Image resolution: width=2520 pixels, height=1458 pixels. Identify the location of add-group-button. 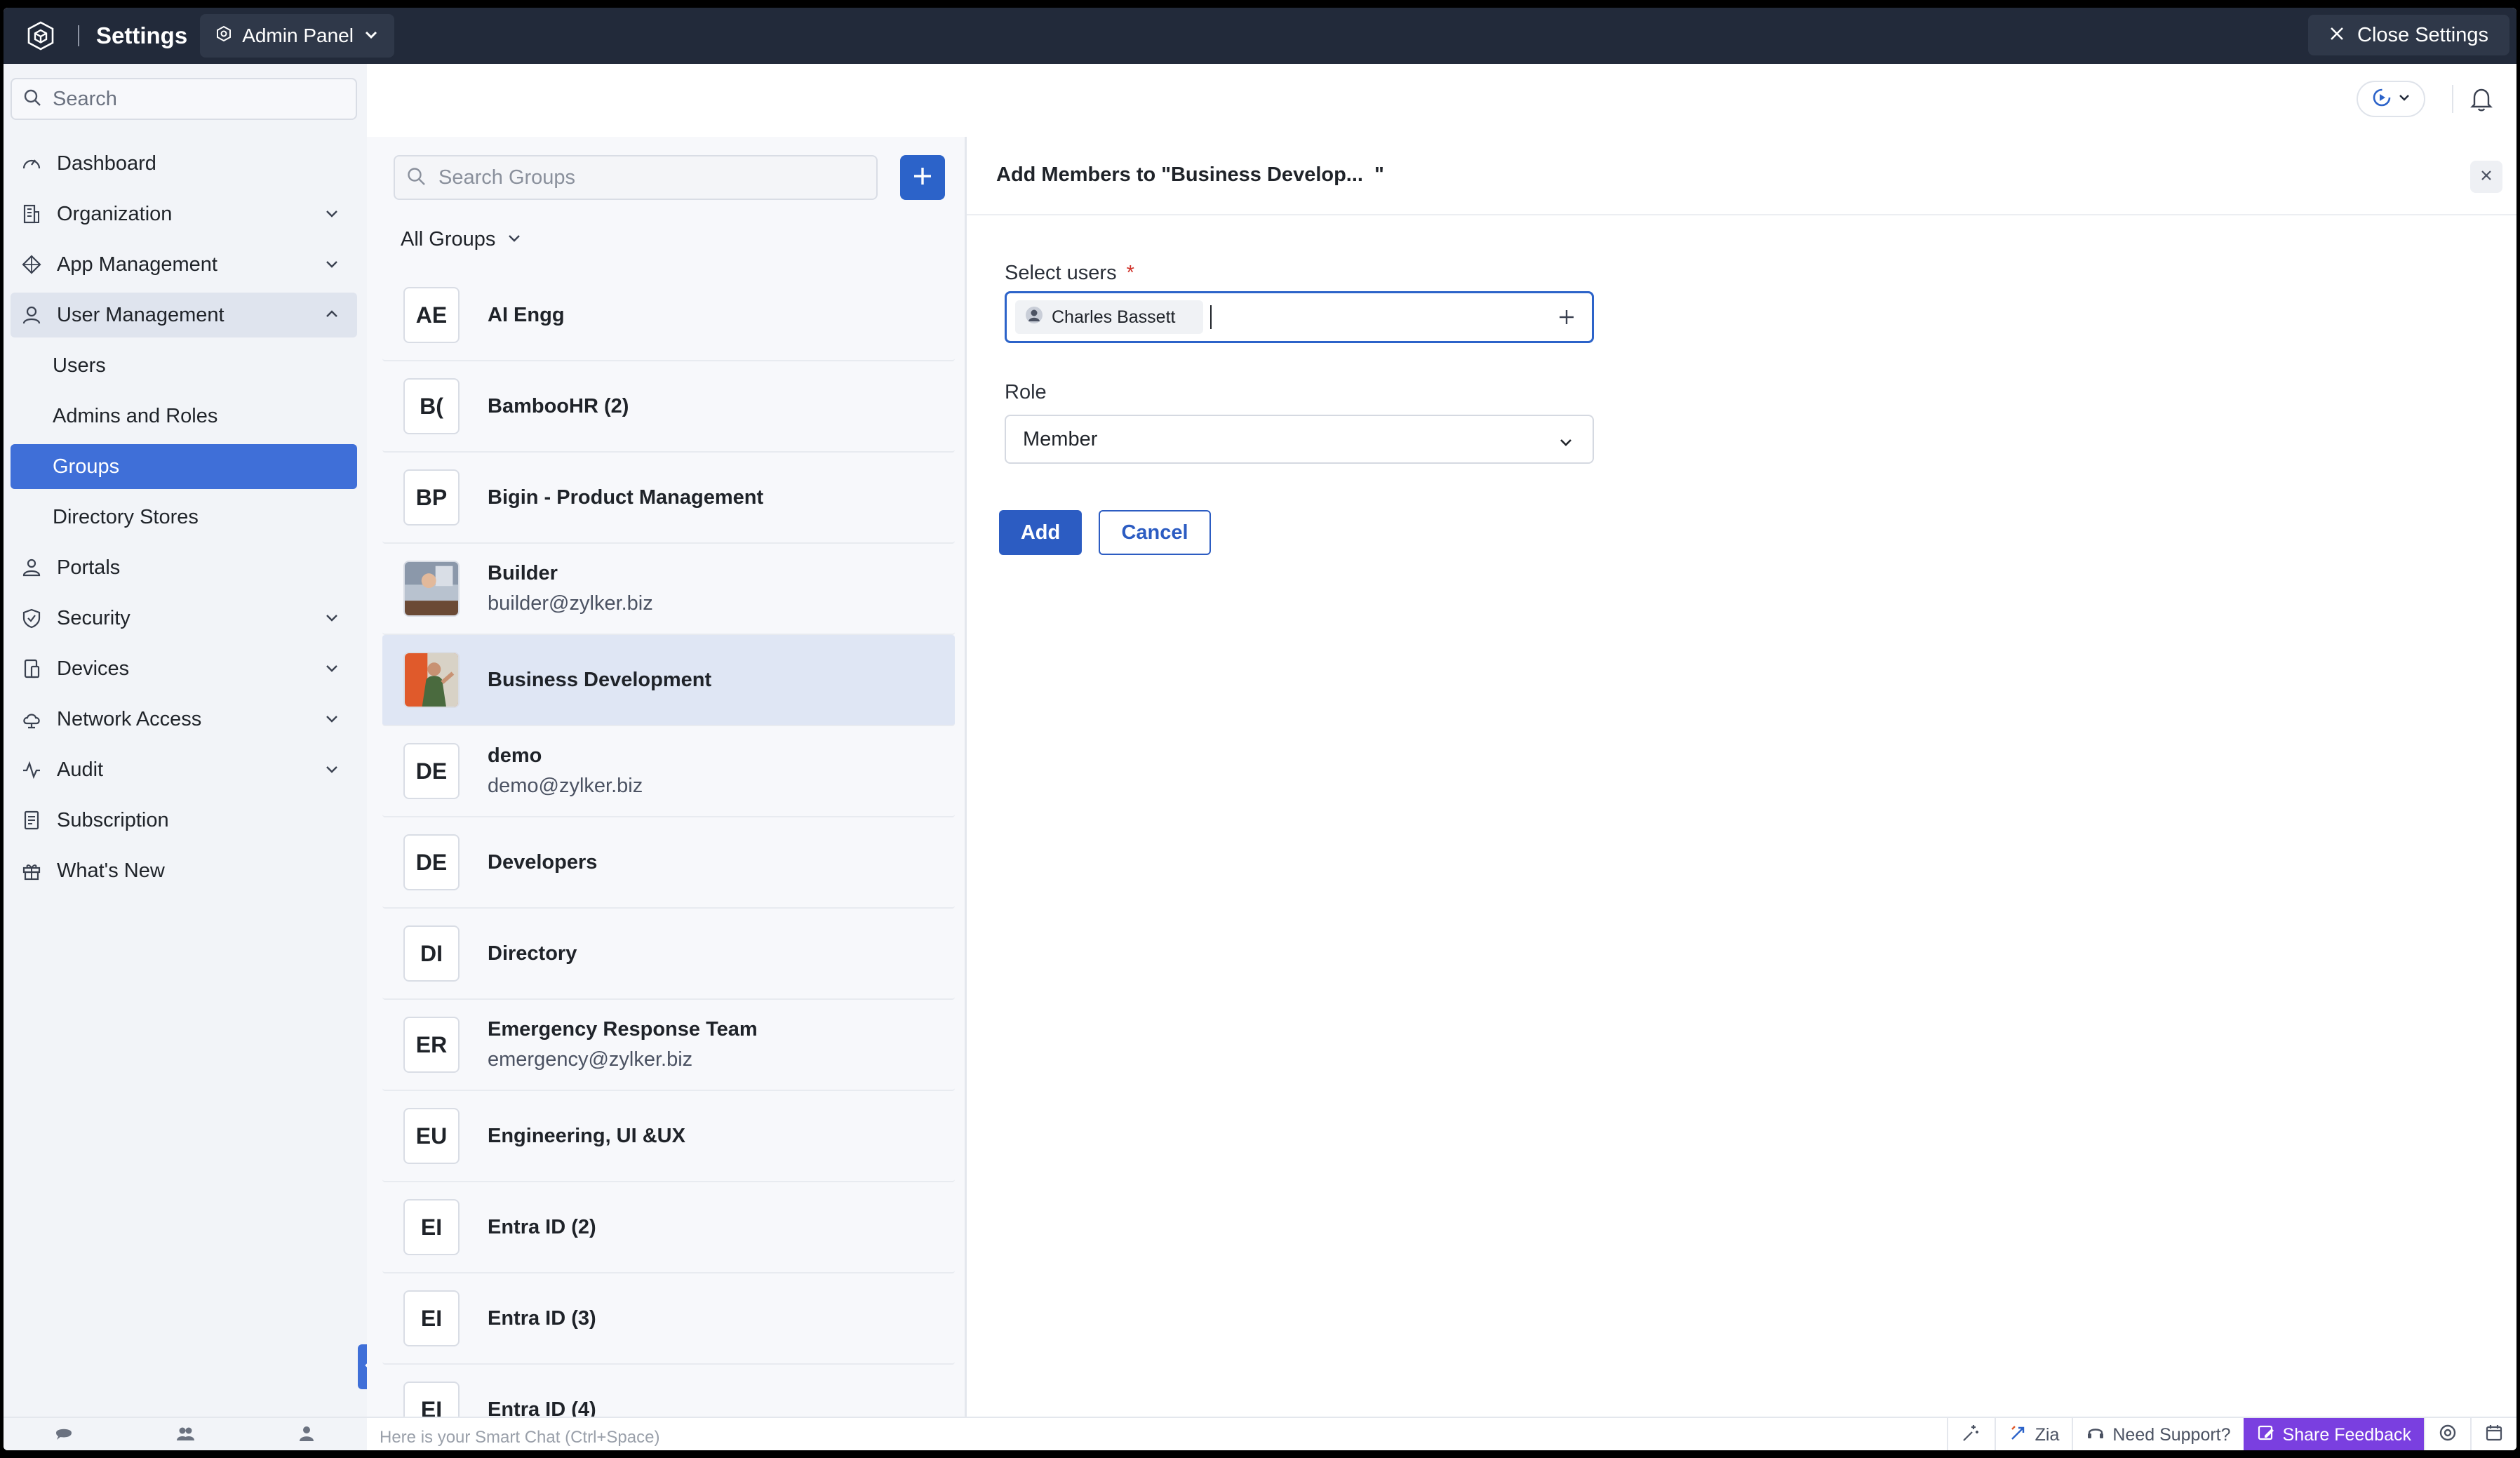
(922, 177).